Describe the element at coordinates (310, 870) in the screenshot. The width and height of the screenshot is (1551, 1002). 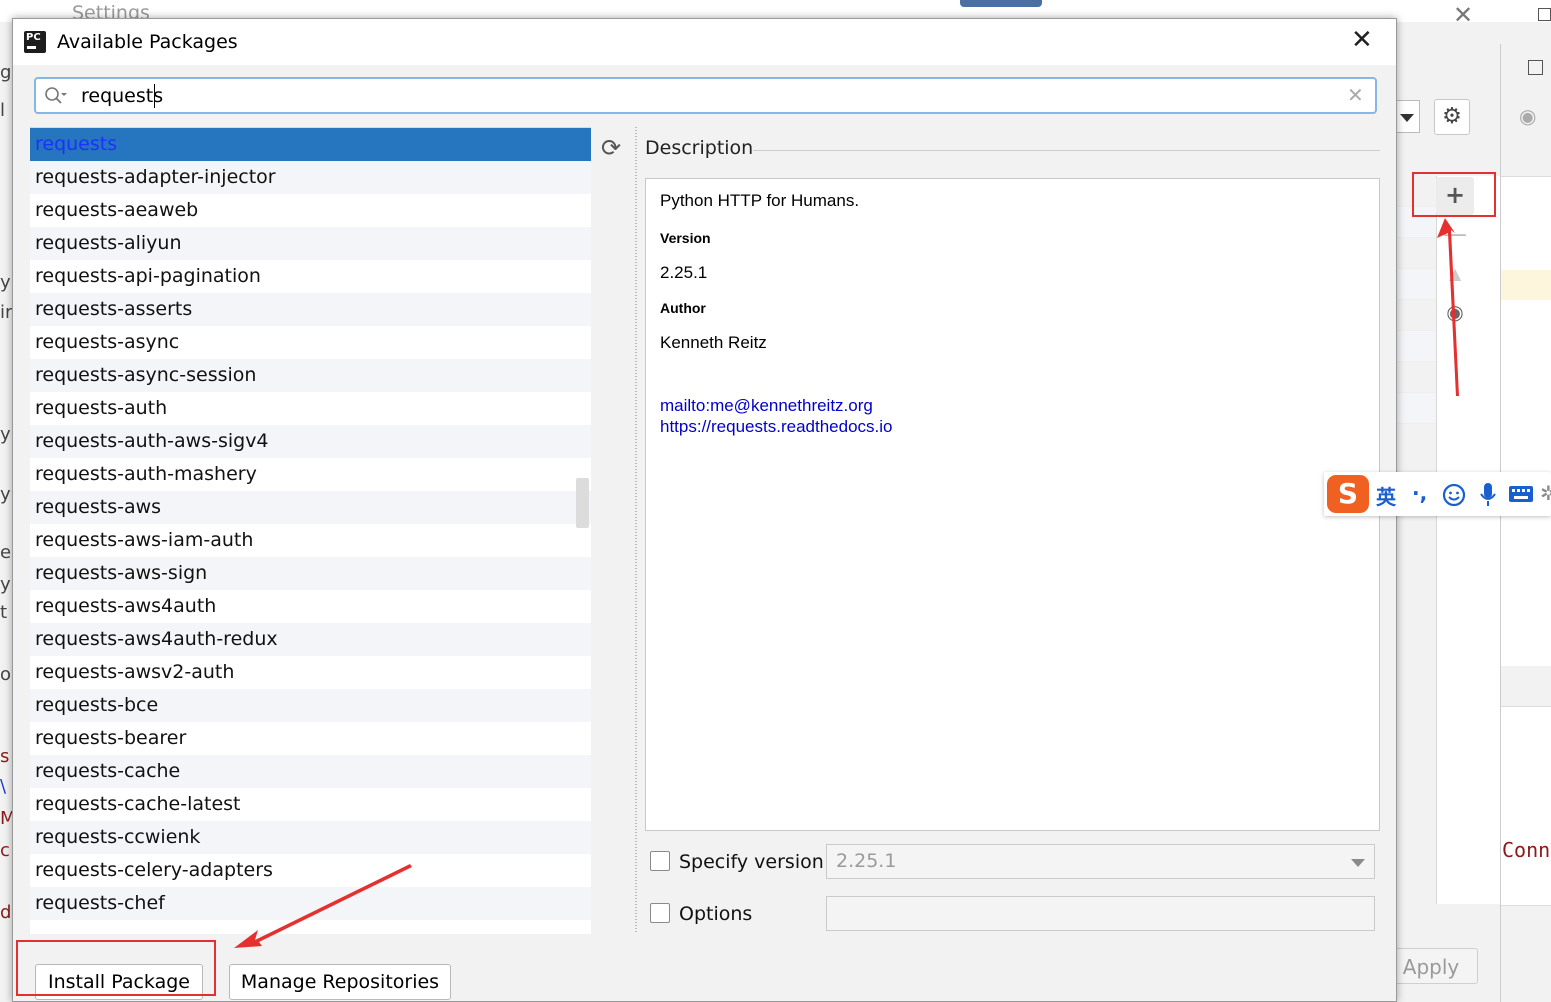
I see `package-list-item: requests-celery-adapters` at that location.